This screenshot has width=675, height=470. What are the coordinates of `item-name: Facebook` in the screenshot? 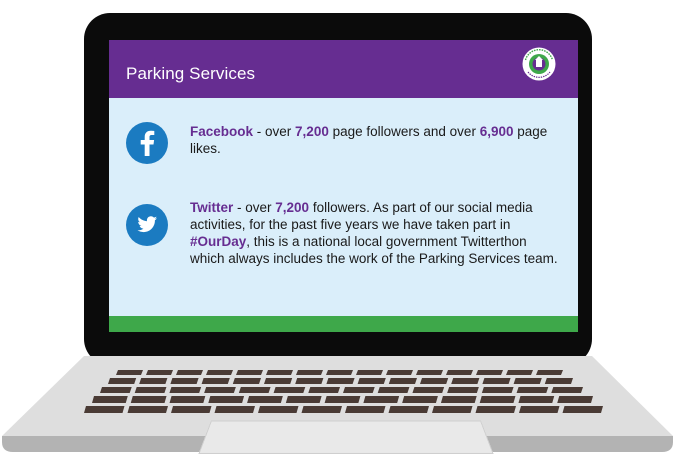 It's located at (222, 131).